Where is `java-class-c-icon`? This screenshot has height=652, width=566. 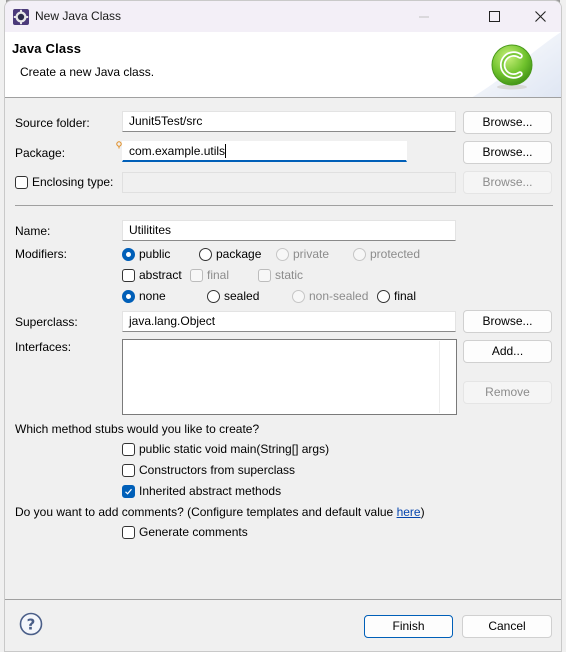 java-class-c-icon is located at coordinates (512, 67).